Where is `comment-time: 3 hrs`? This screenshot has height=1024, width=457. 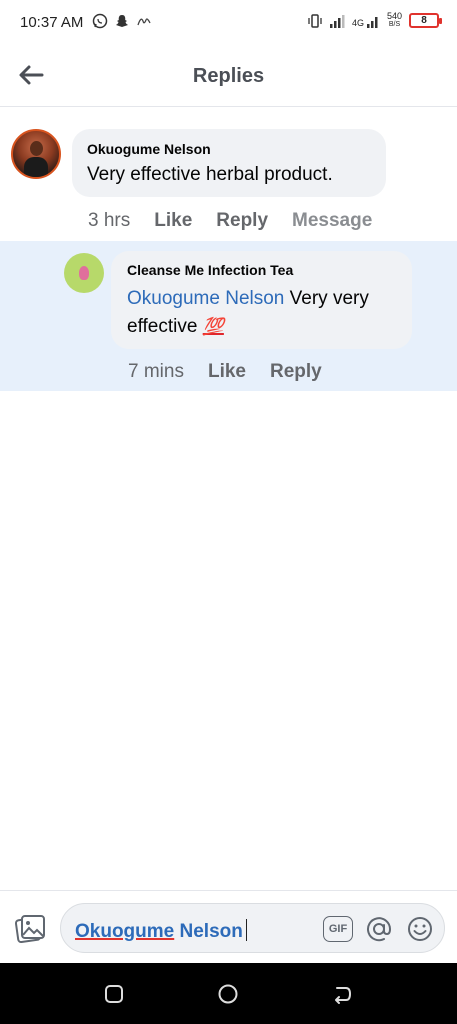 comment-time: 3 hrs is located at coordinates (109, 220).